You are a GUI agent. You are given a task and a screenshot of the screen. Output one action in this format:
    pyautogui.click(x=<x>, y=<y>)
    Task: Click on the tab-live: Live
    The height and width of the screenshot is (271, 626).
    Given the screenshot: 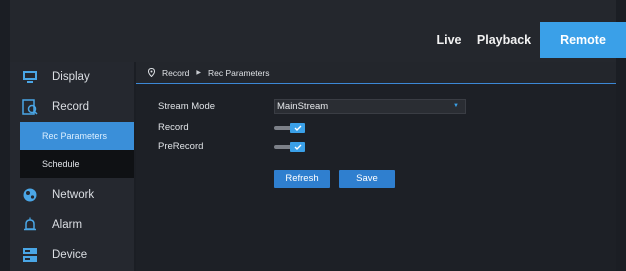 What is the action you would take?
    pyautogui.click(x=449, y=40)
    